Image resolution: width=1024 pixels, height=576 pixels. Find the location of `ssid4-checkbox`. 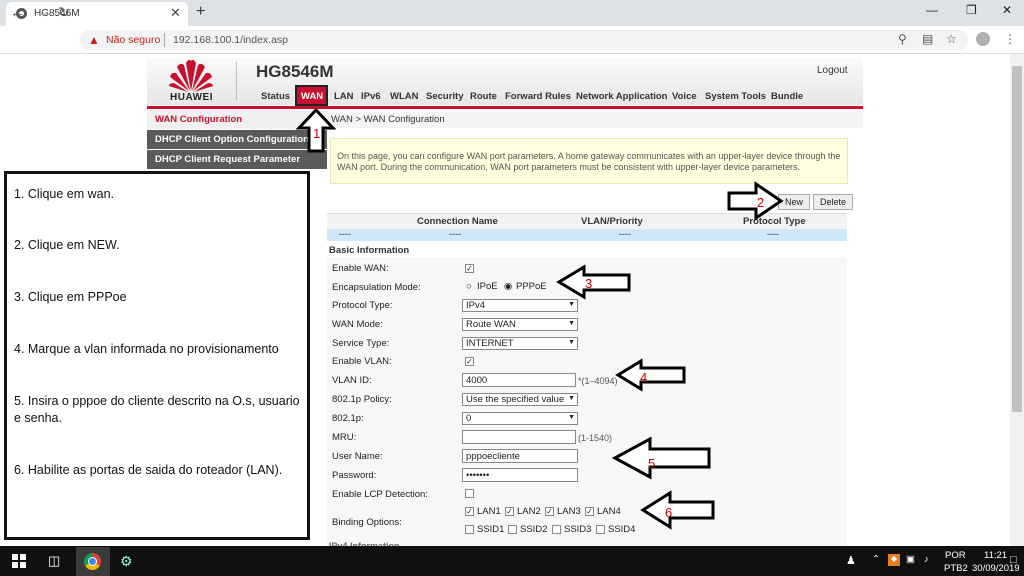

ssid4-checkbox is located at coordinates (600, 529).